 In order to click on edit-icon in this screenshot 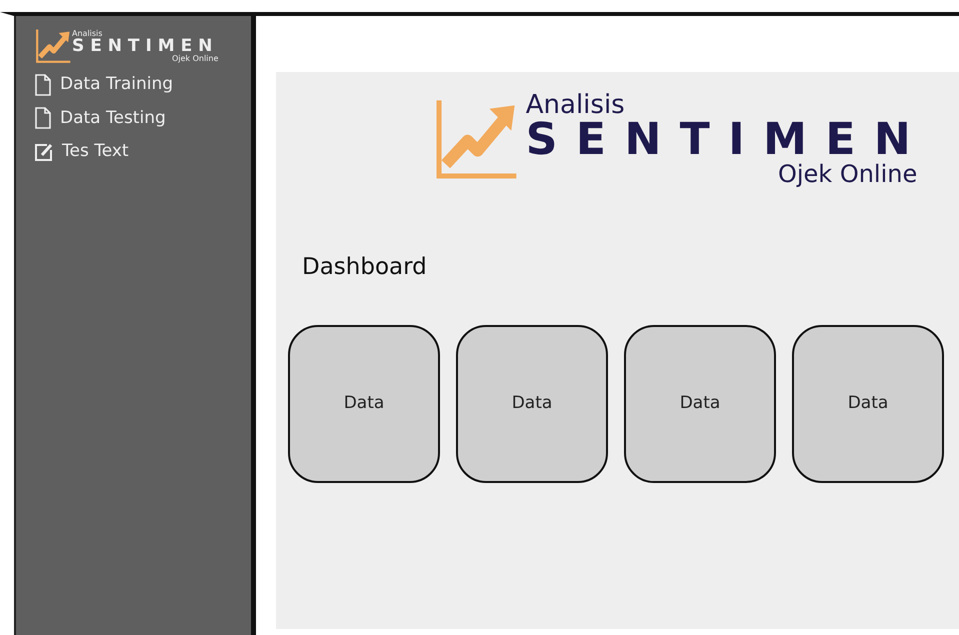, I will do `click(44, 152)`.